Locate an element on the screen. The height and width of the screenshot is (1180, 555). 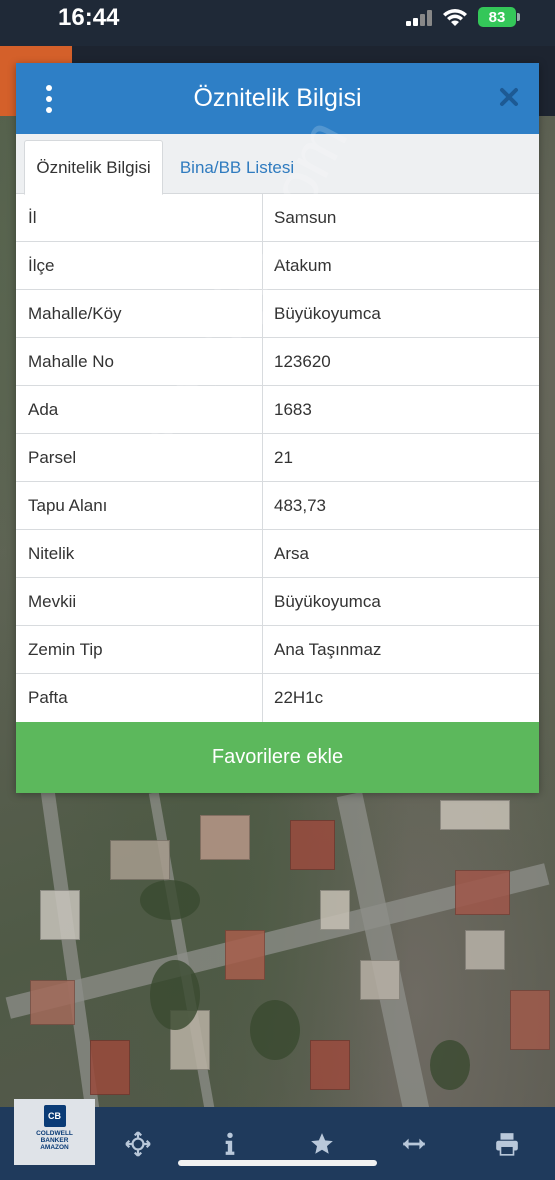
status-bar: 16:44 83 is located at coordinates (277, 23).